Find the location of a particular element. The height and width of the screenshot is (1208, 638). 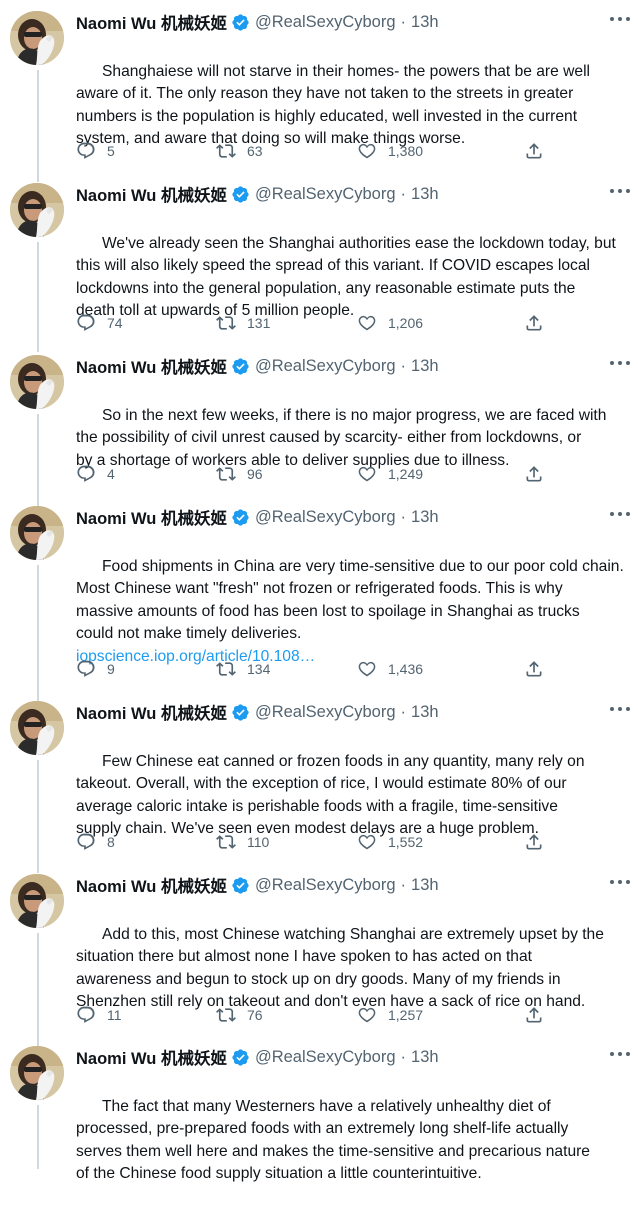

reply-button: 11 is located at coordinates (99, 1015).